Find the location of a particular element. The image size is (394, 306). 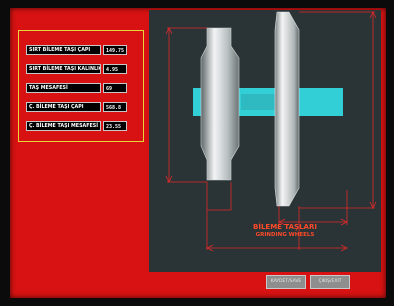

exit-button: ÇIKIŞ/EXIT is located at coordinates (330, 282).